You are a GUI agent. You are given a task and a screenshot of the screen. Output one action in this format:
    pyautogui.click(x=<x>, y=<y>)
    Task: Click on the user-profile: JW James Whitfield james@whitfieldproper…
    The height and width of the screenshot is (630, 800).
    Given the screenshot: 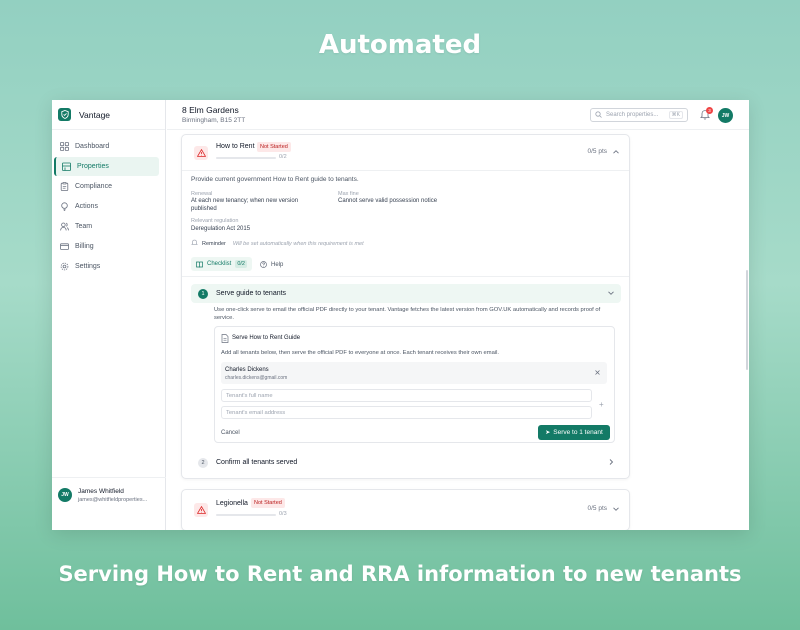 What is the action you would take?
    pyautogui.click(x=109, y=503)
    